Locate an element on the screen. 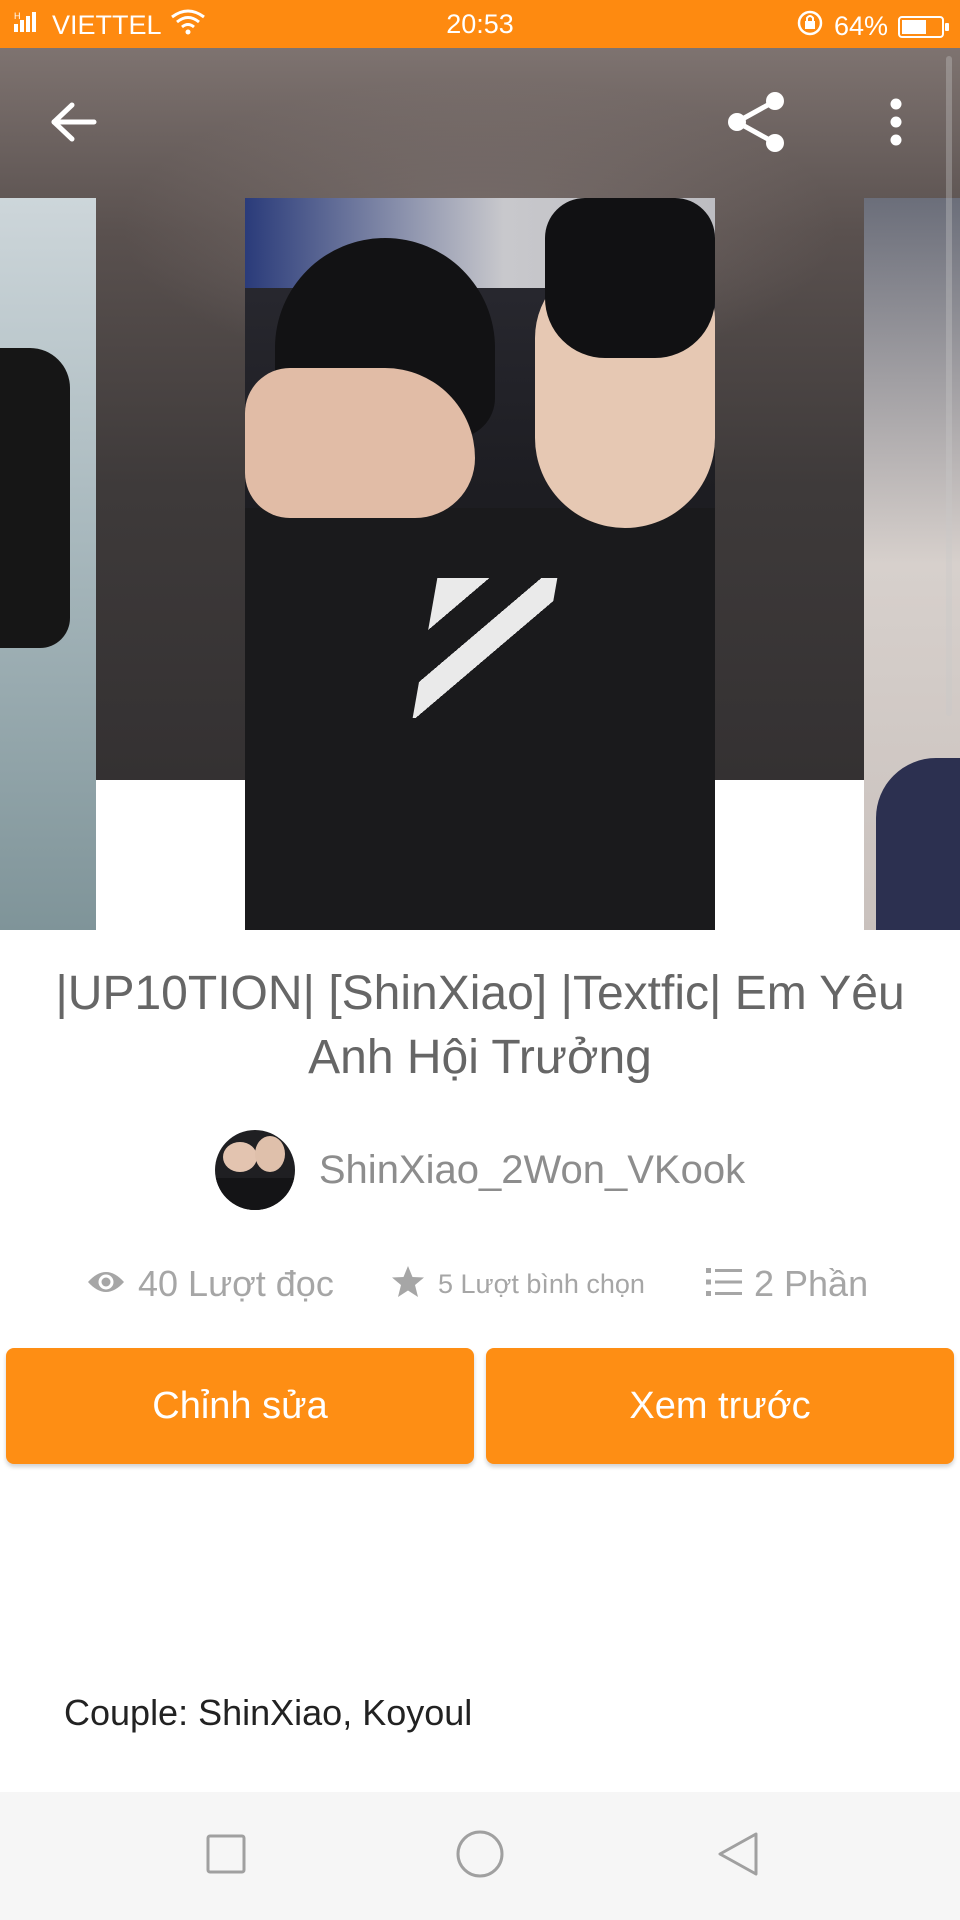 The height and width of the screenshot is (1920, 960). story-description: Couple: ShinXiao, Koyoul is located at coordinates (268, 1712).